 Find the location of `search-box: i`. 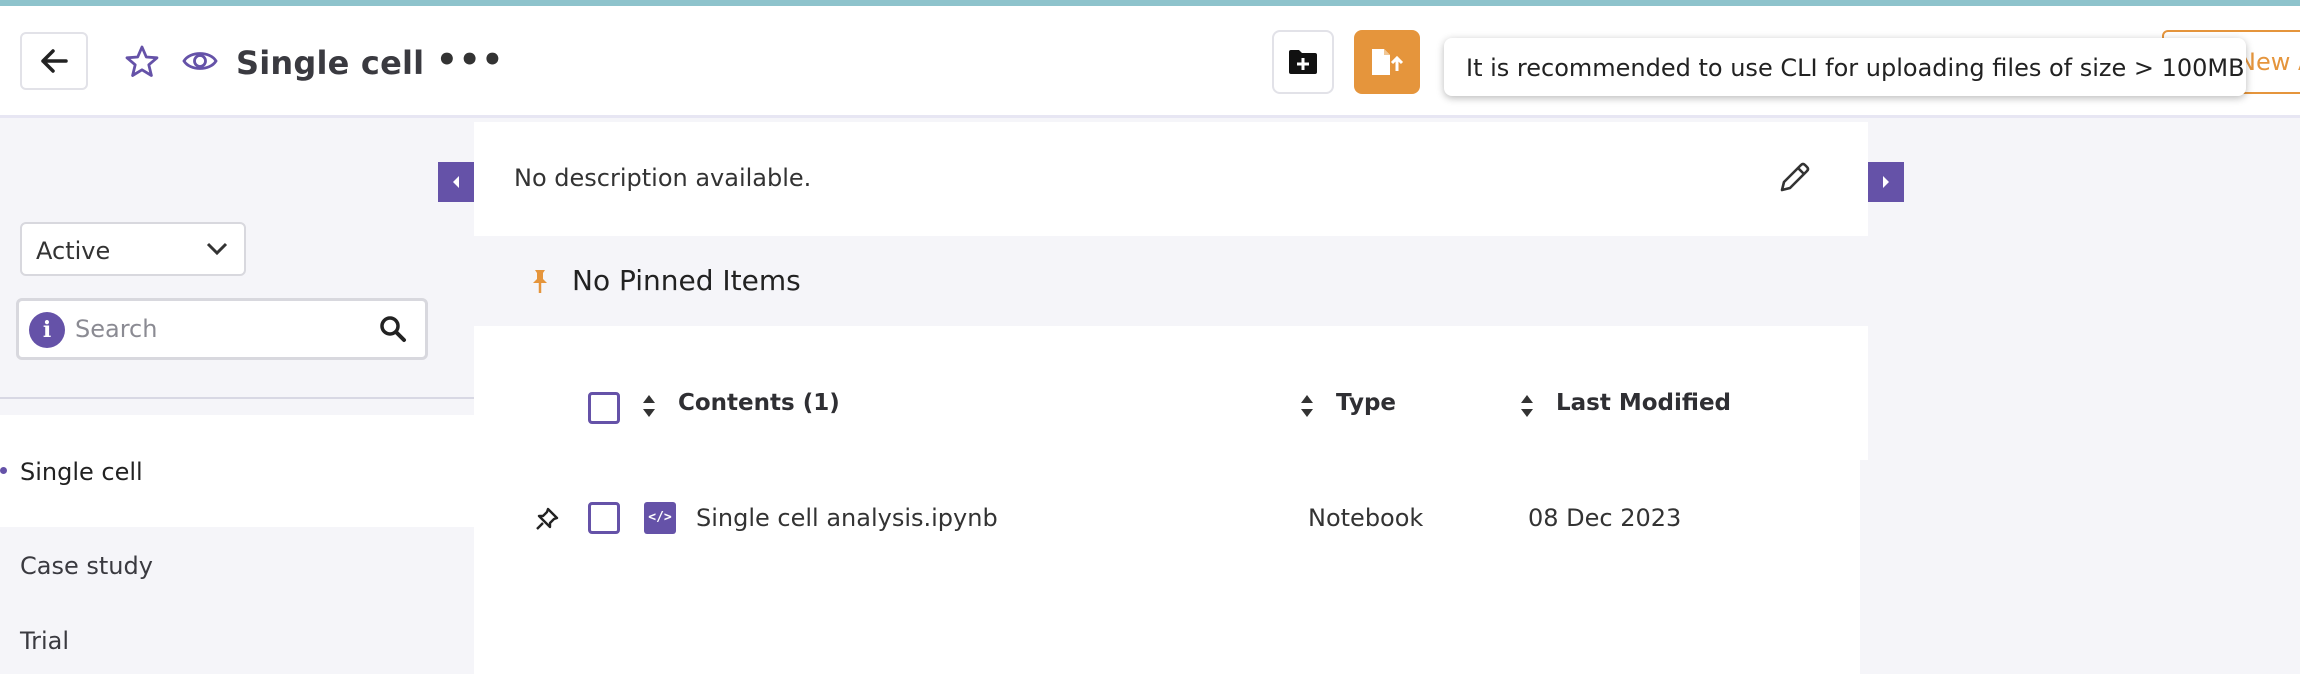

search-box: i is located at coordinates (222, 329).